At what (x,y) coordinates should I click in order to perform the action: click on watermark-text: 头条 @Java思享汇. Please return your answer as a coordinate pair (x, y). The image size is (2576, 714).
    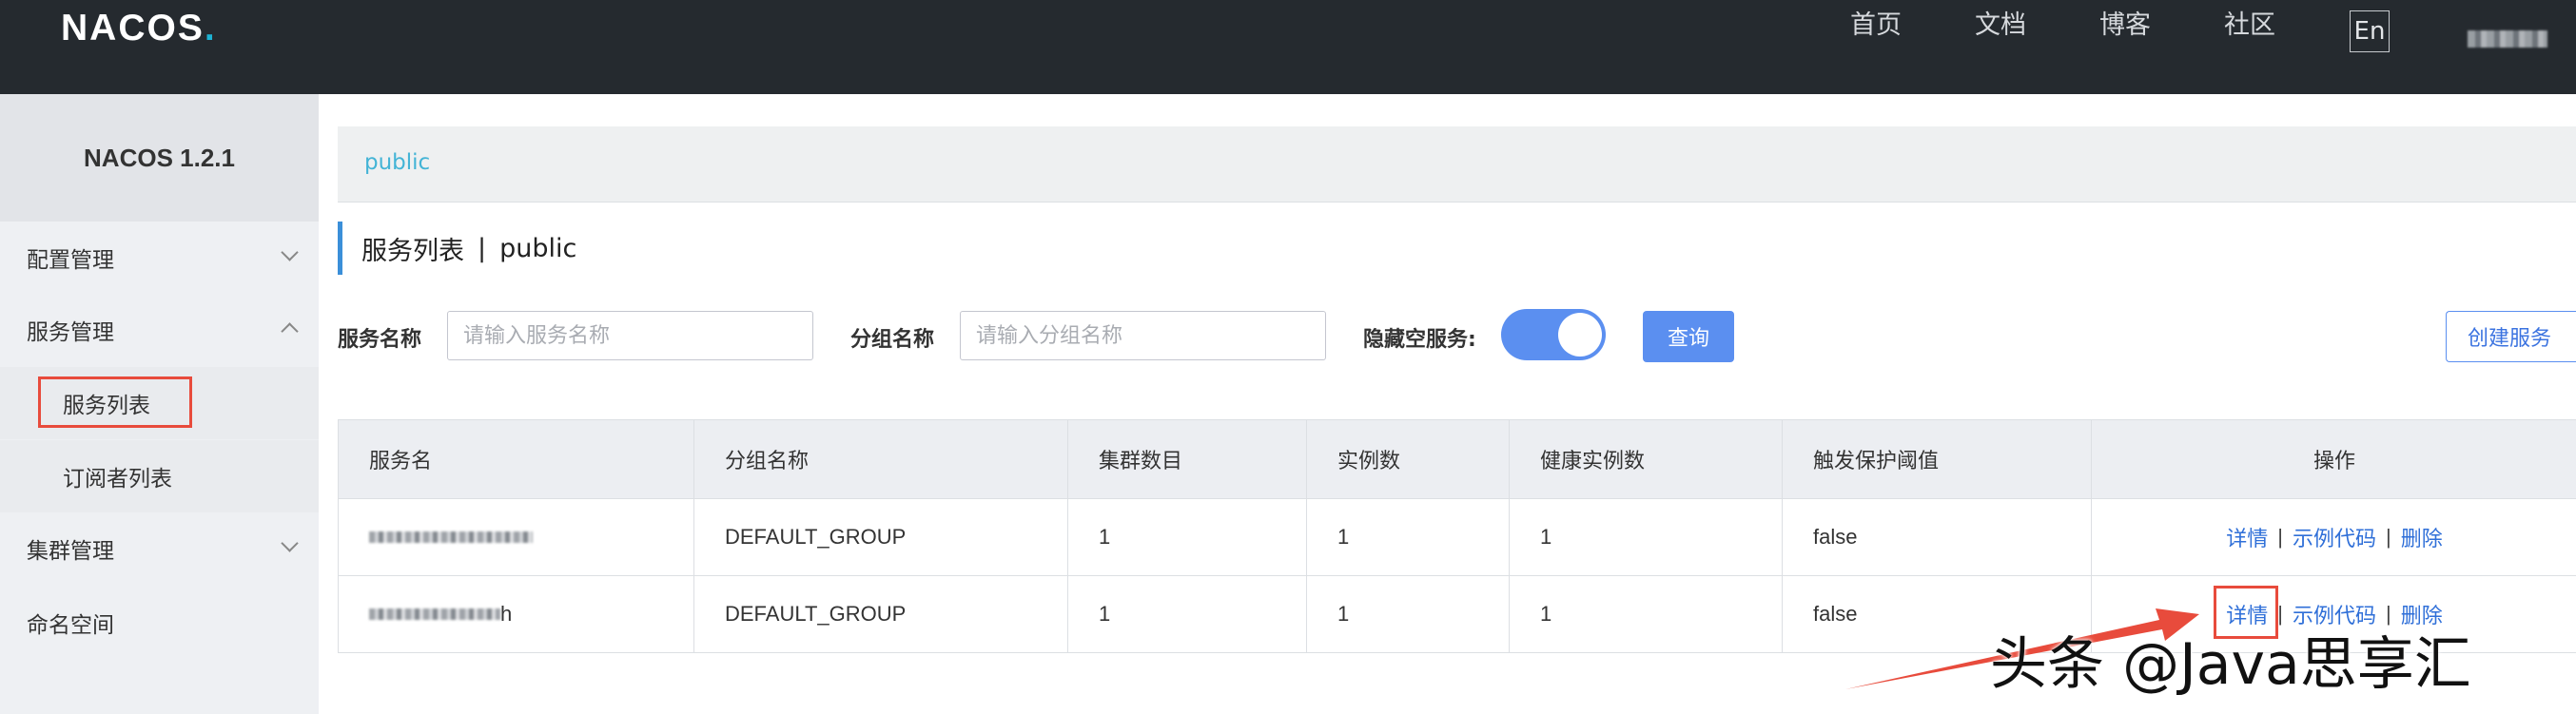
    Looking at the image, I should click on (2230, 664).